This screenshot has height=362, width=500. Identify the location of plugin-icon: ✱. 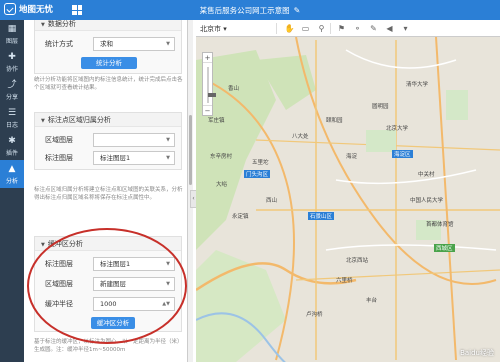
(12, 141).